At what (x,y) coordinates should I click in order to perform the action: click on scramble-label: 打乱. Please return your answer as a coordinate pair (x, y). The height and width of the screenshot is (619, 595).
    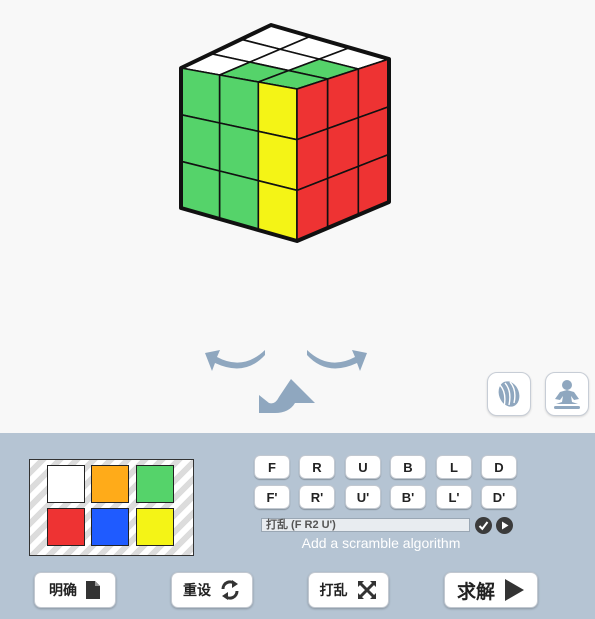
    Looking at the image, I should click on (333, 591).